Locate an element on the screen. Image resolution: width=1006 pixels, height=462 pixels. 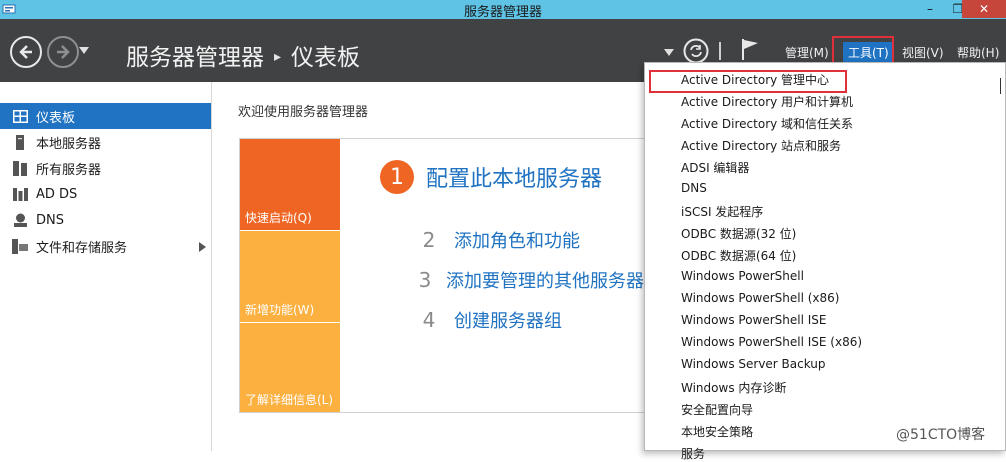
window-title: 服务器管理器 is located at coordinates (502, 12).